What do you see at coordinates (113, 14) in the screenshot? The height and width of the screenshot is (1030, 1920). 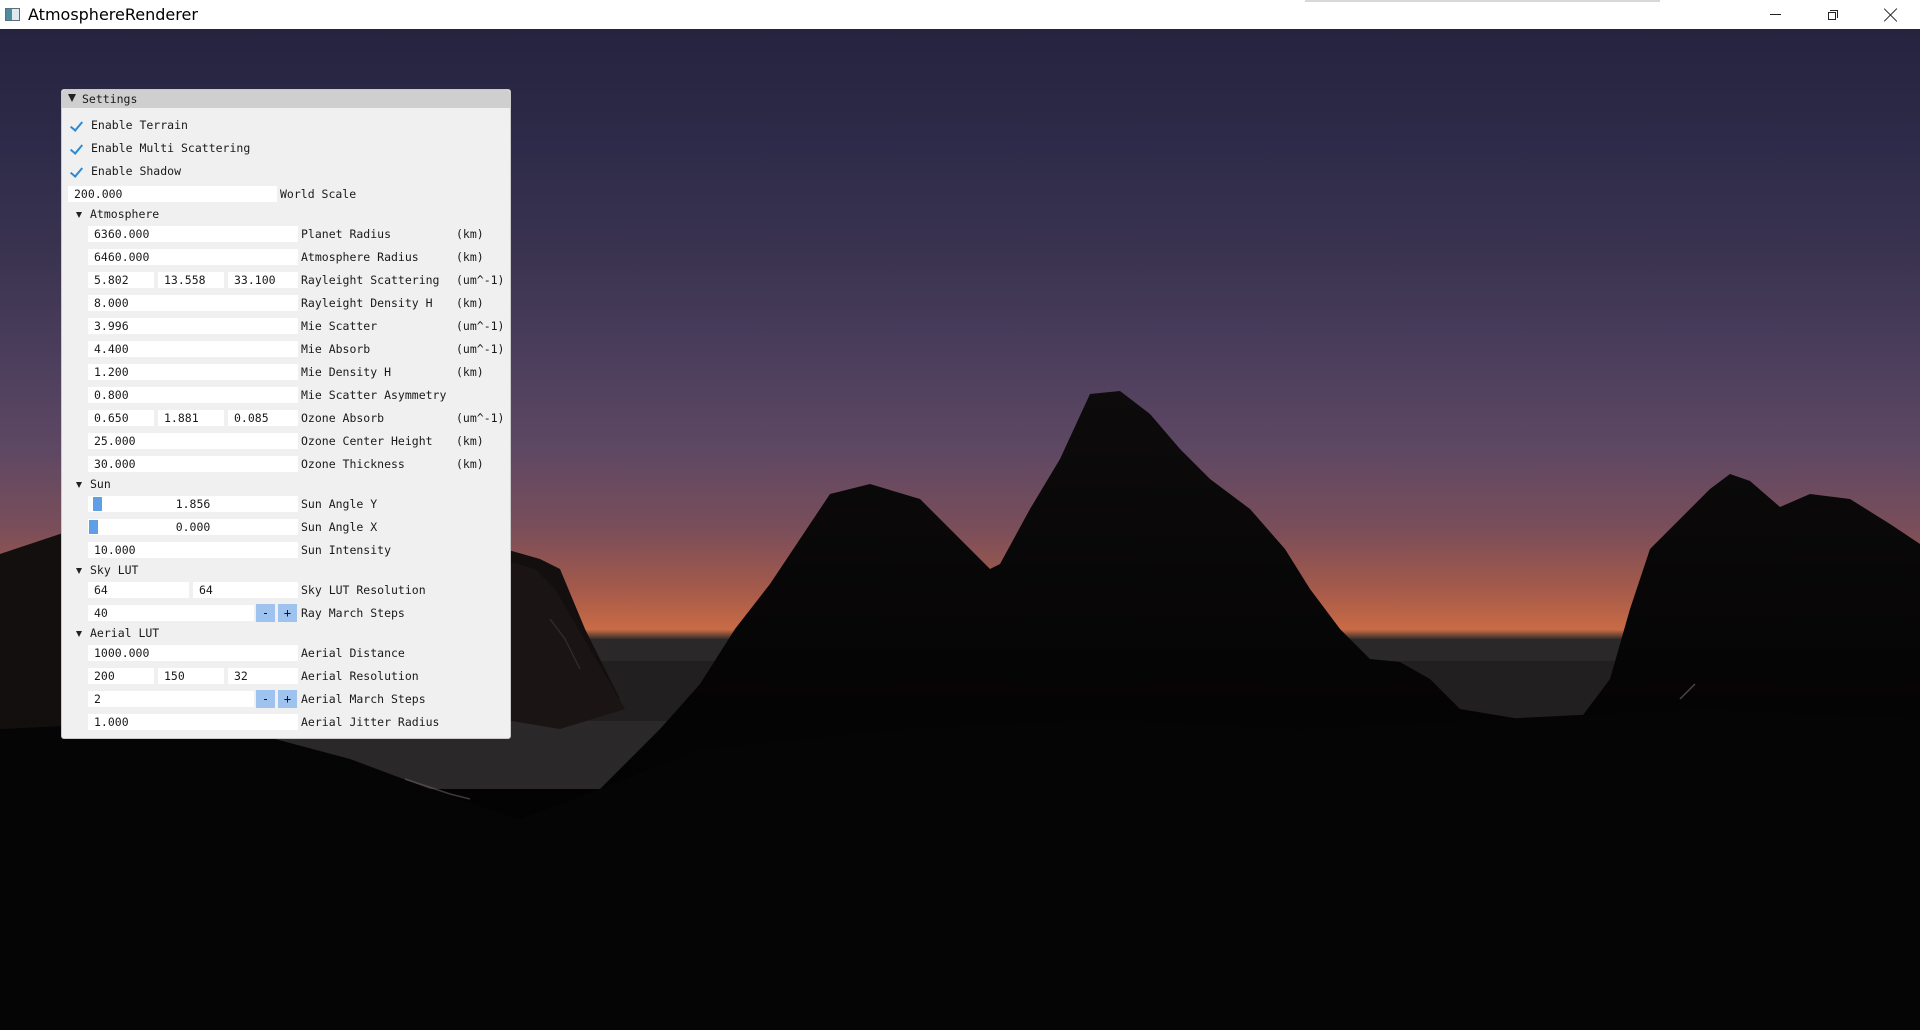 I see `window-title: AtmosphereRenderer` at bounding box center [113, 14].